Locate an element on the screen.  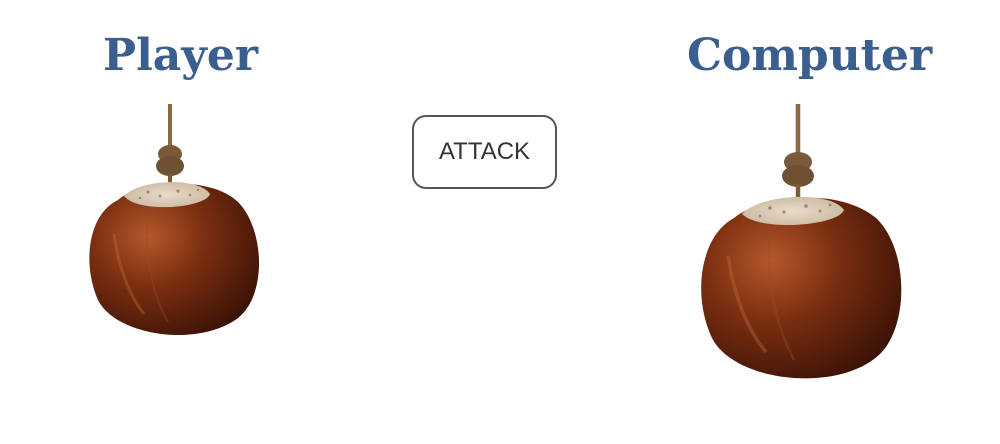
computer-conker-icon is located at coordinates (801, 241).